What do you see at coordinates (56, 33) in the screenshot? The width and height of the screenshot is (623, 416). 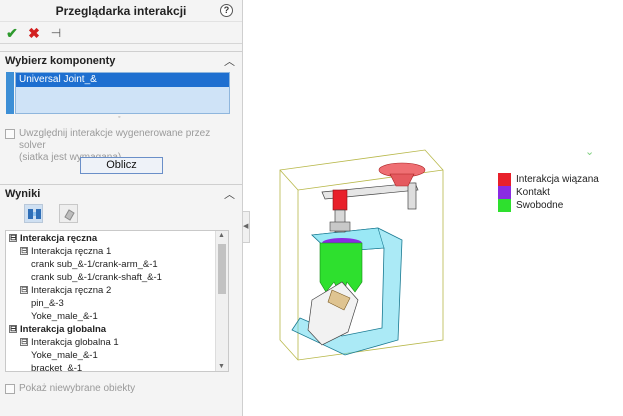 I see `pushpin-icon: ⊣` at bounding box center [56, 33].